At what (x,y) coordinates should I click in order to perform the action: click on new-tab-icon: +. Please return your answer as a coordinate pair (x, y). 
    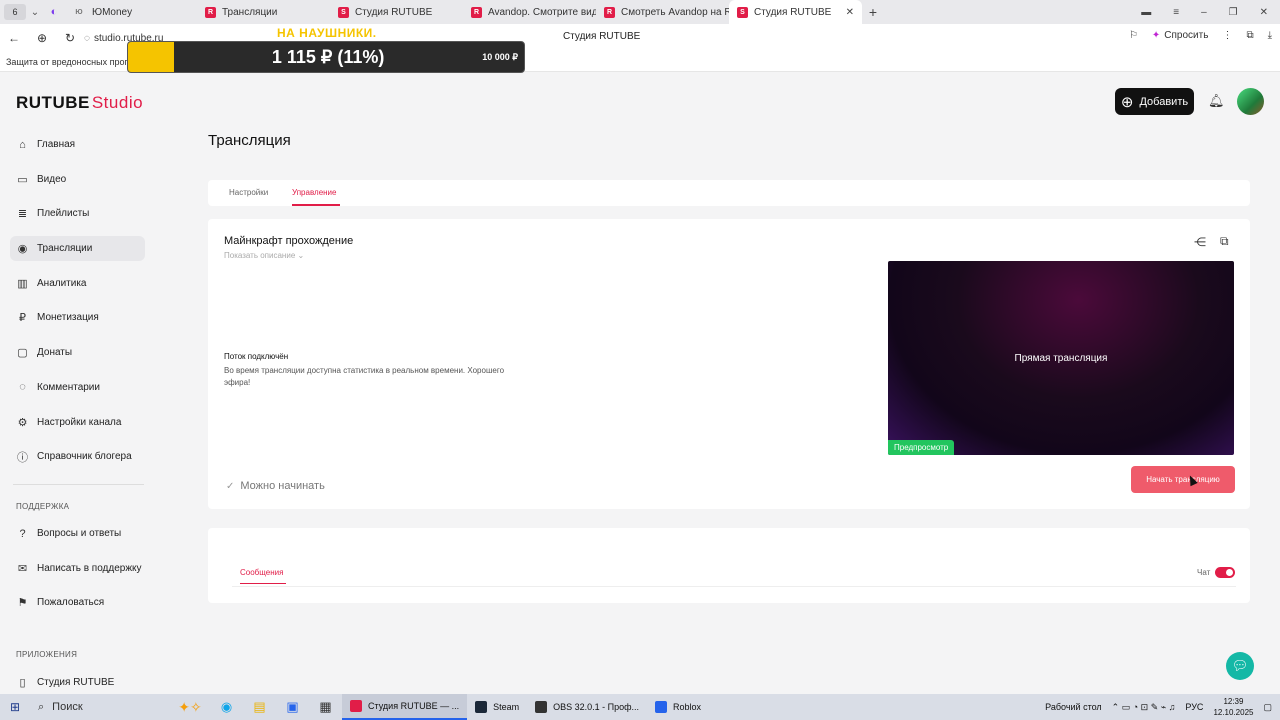
    Looking at the image, I should click on (873, 12).